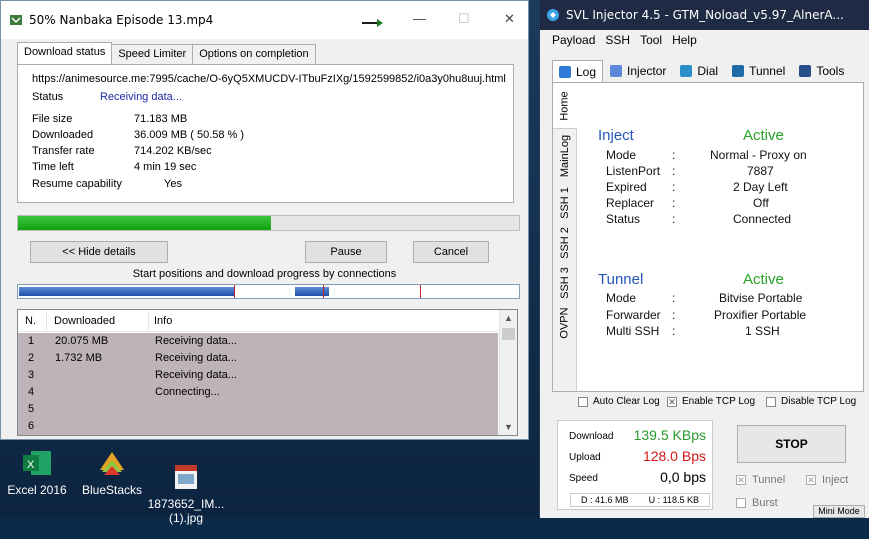  I want to click on column-divider, so click(46, 321).